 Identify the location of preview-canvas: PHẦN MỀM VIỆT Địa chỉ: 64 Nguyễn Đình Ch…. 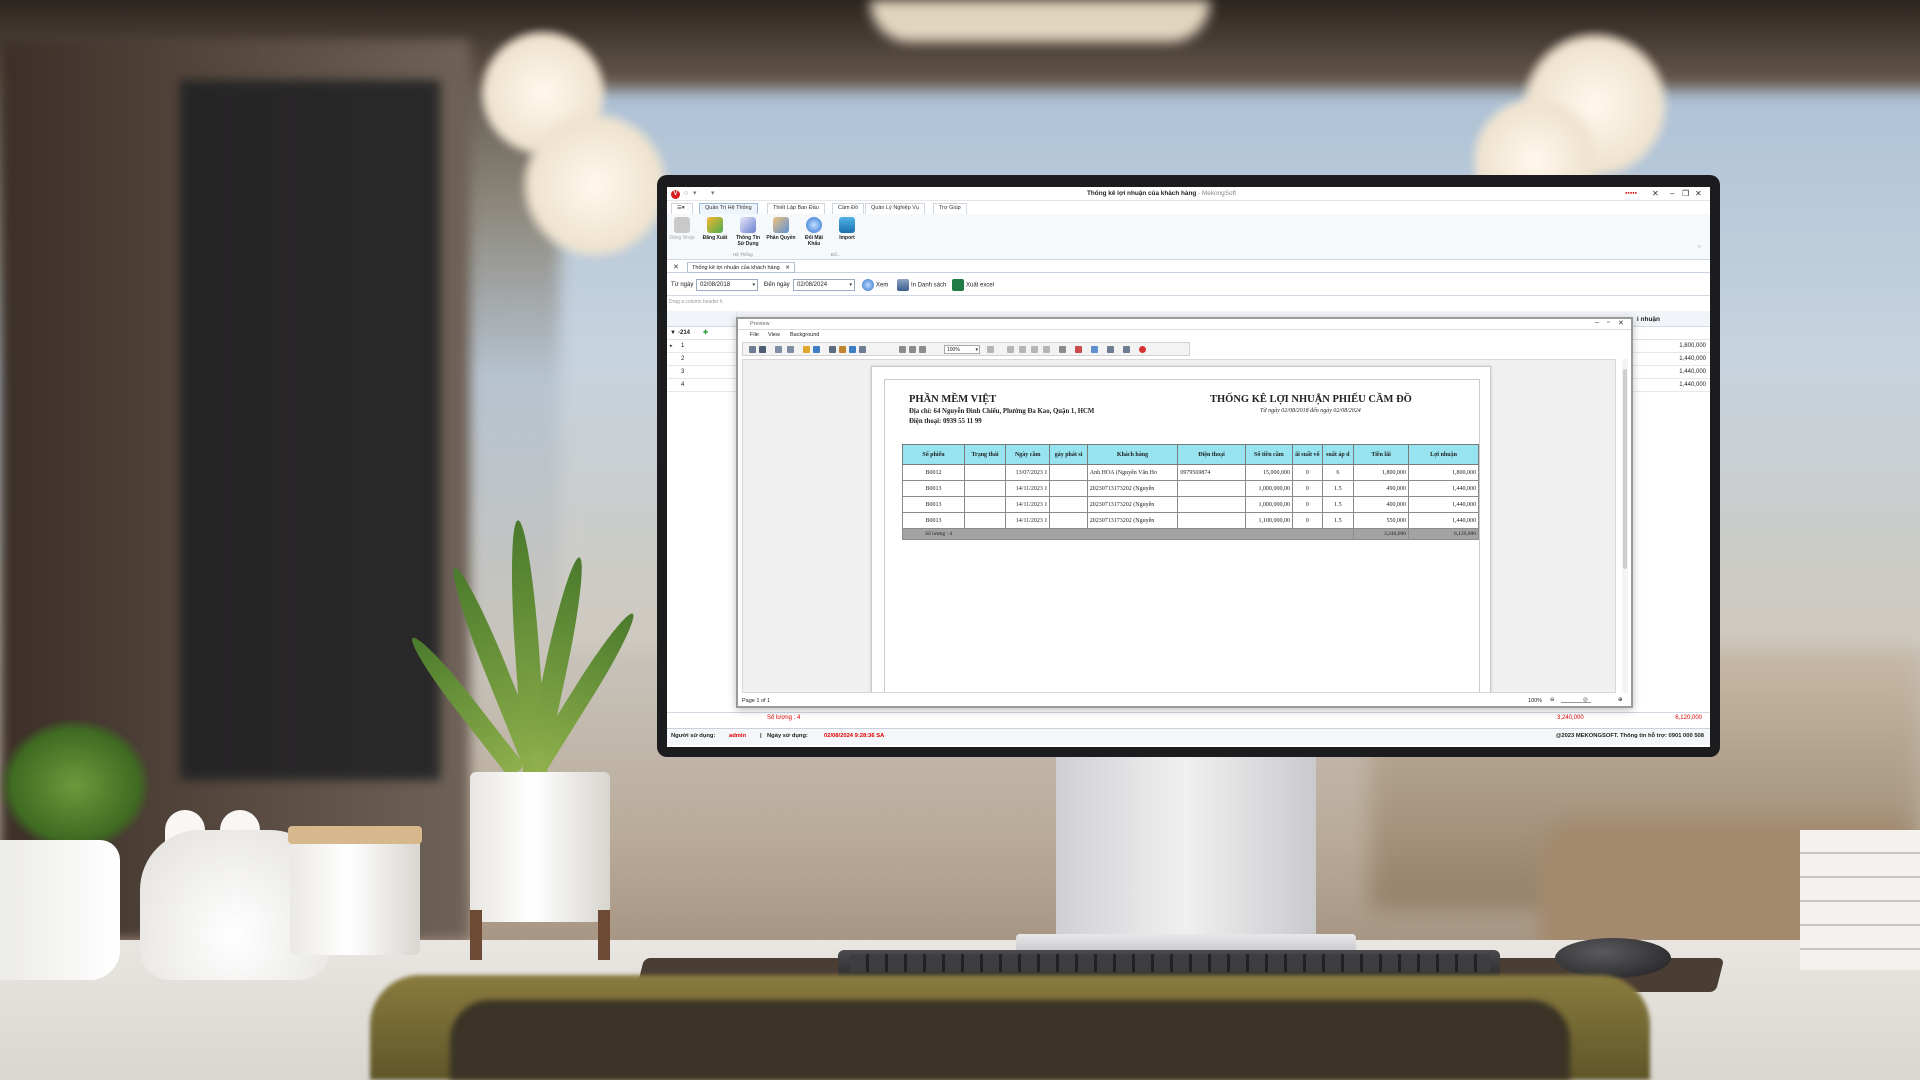
(1179, 526).